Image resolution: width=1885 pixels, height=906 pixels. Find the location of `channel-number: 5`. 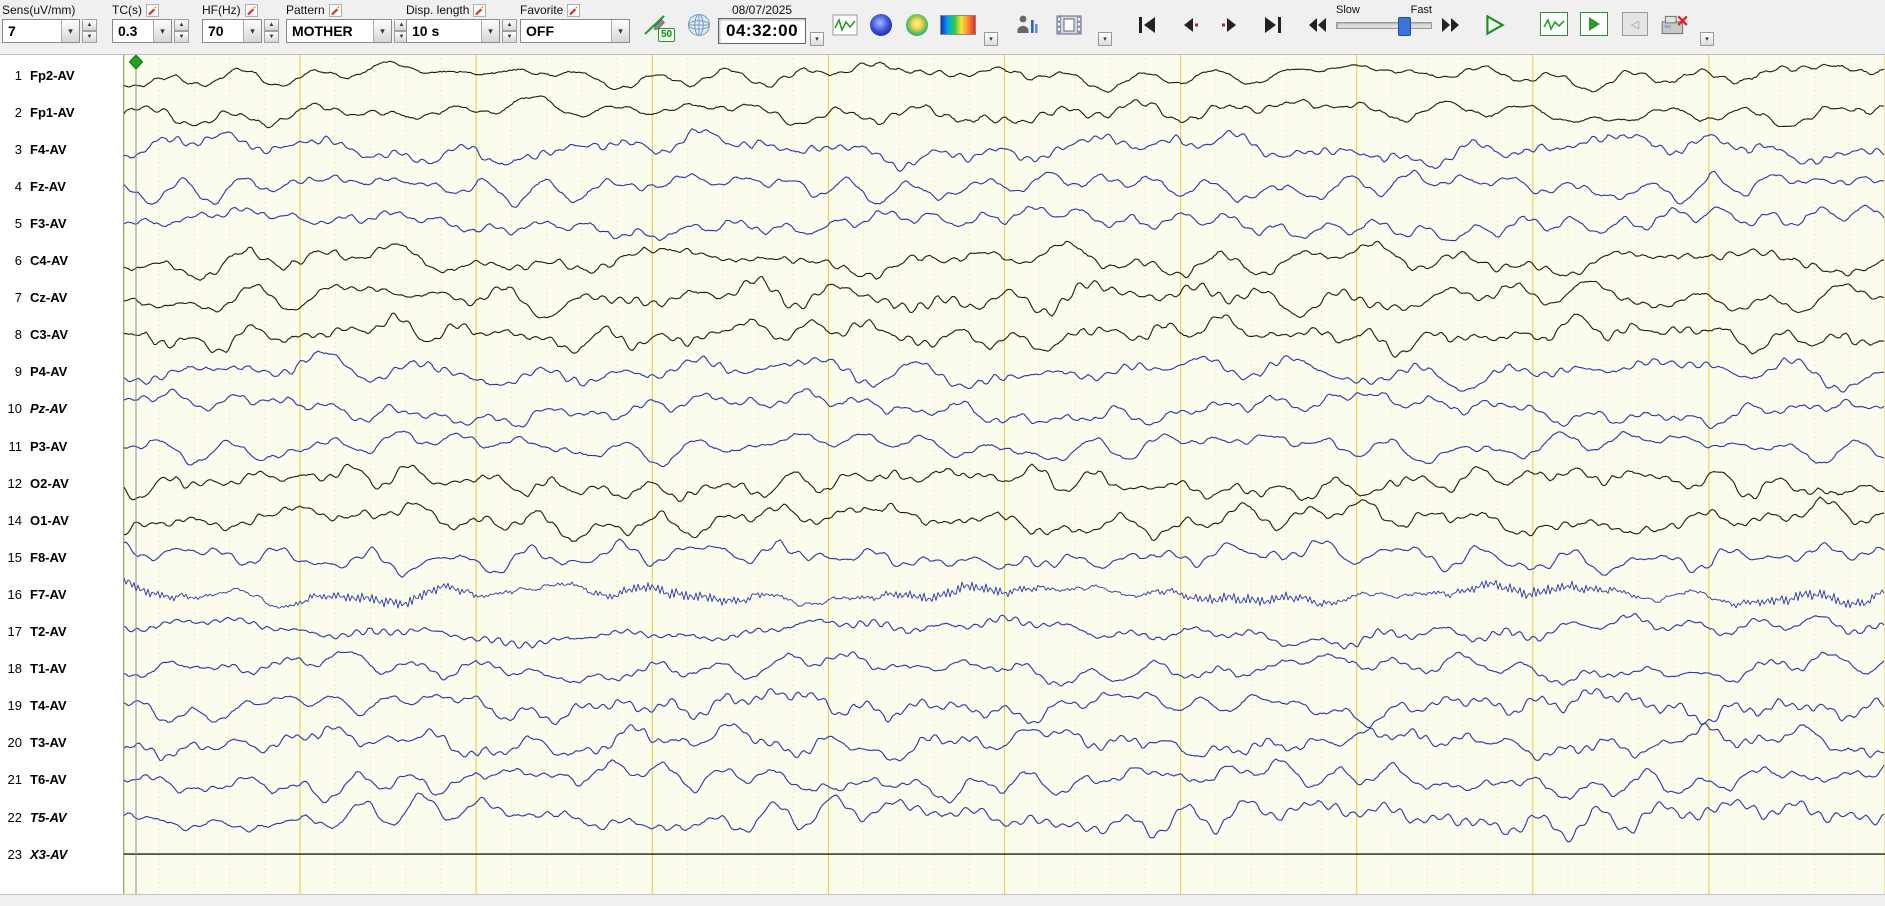

channel-number: 5 is located at coordinates (18, 223).